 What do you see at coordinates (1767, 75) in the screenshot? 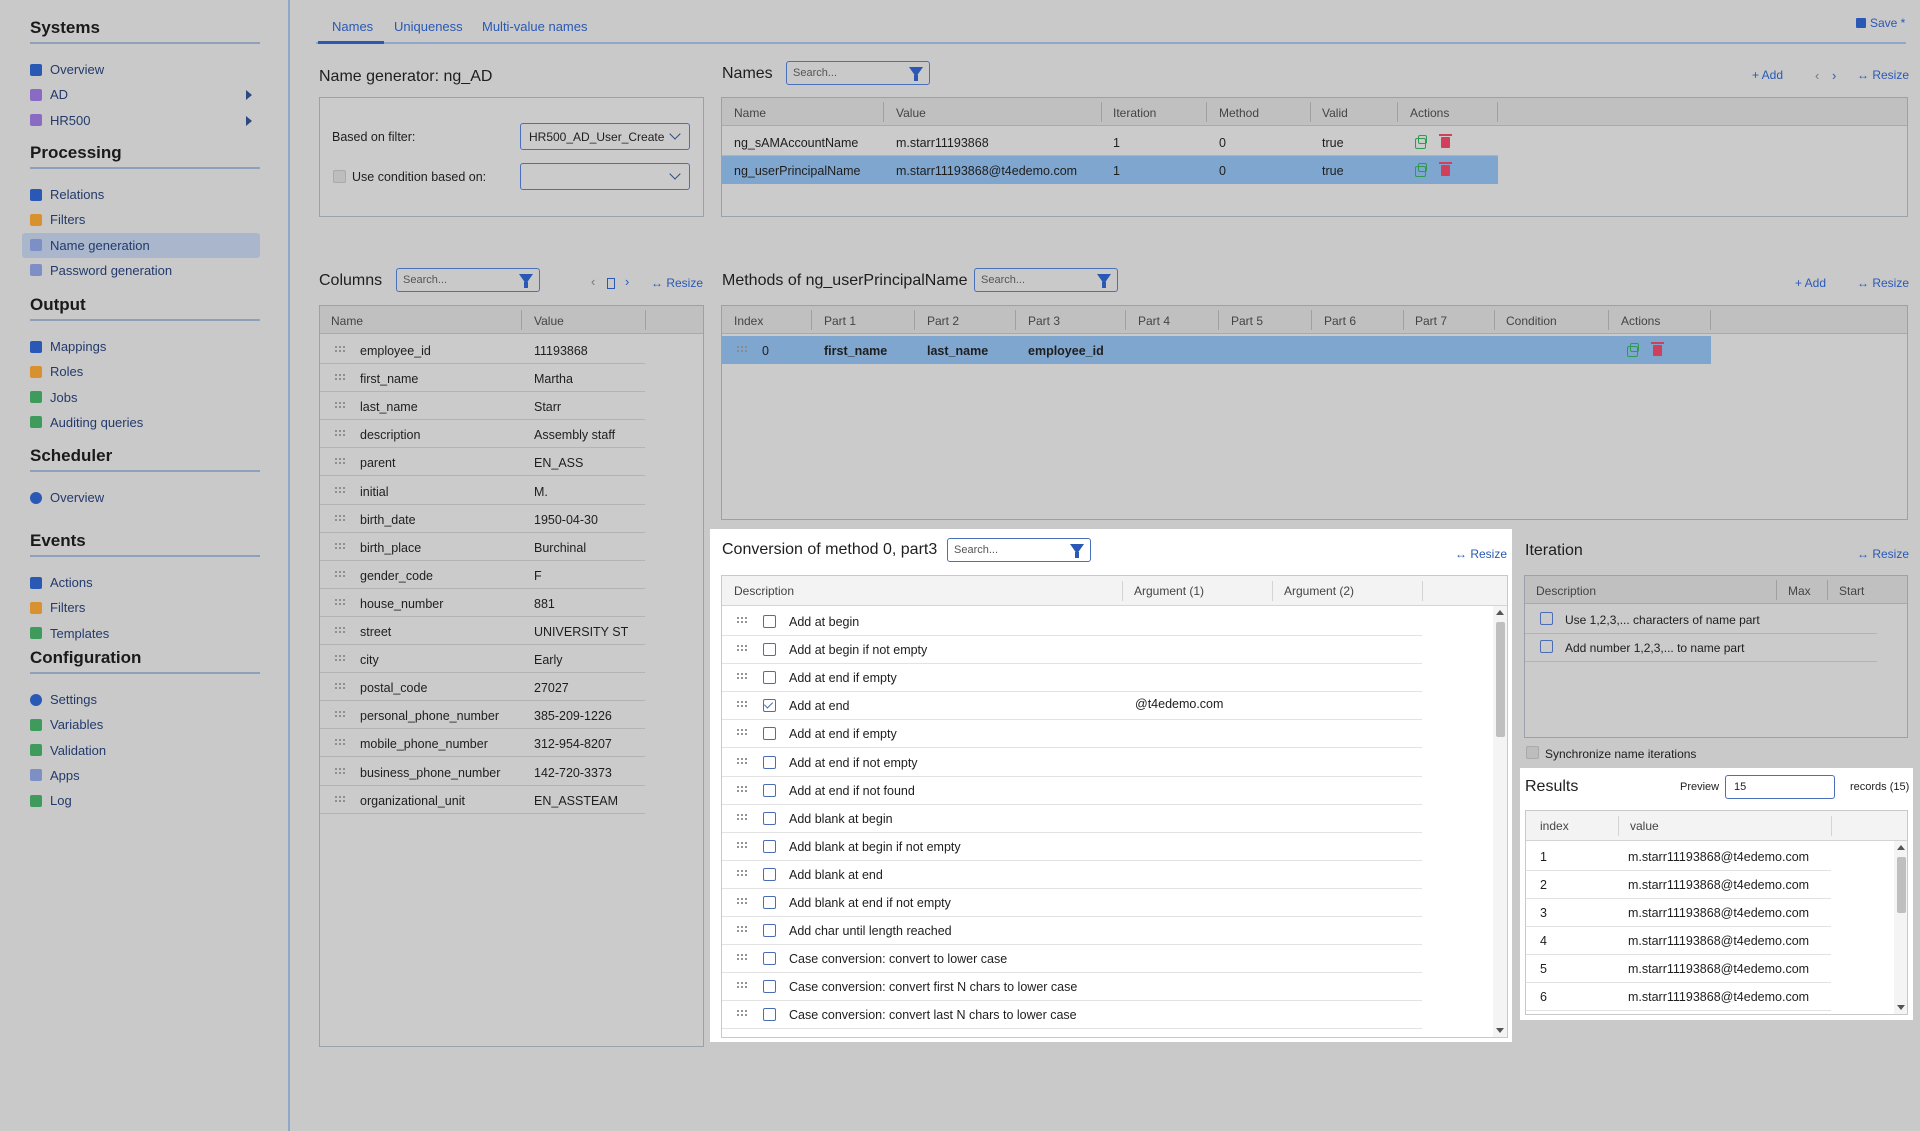
I see `names-add-button: + Add` at bounding box center [1767, 75].